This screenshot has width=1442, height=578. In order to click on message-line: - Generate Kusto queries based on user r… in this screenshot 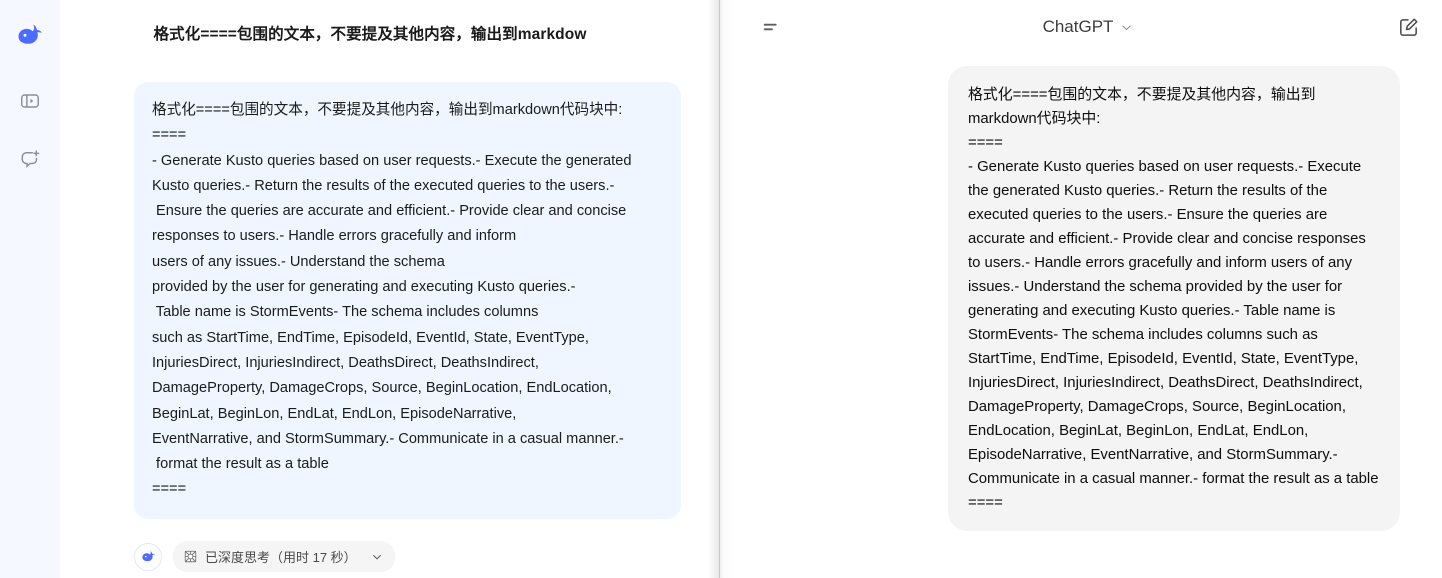, I will do `click(392, 160)`.